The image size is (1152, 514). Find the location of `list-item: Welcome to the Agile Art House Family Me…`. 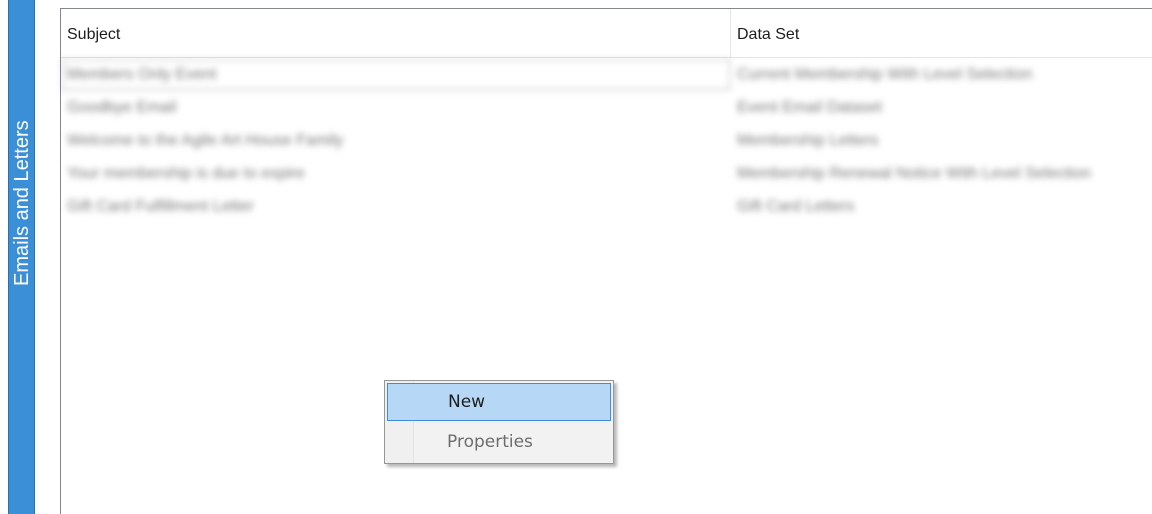

list-item: Welcome to the Agile Art House Family Me… is located at coordinates (606, 140).